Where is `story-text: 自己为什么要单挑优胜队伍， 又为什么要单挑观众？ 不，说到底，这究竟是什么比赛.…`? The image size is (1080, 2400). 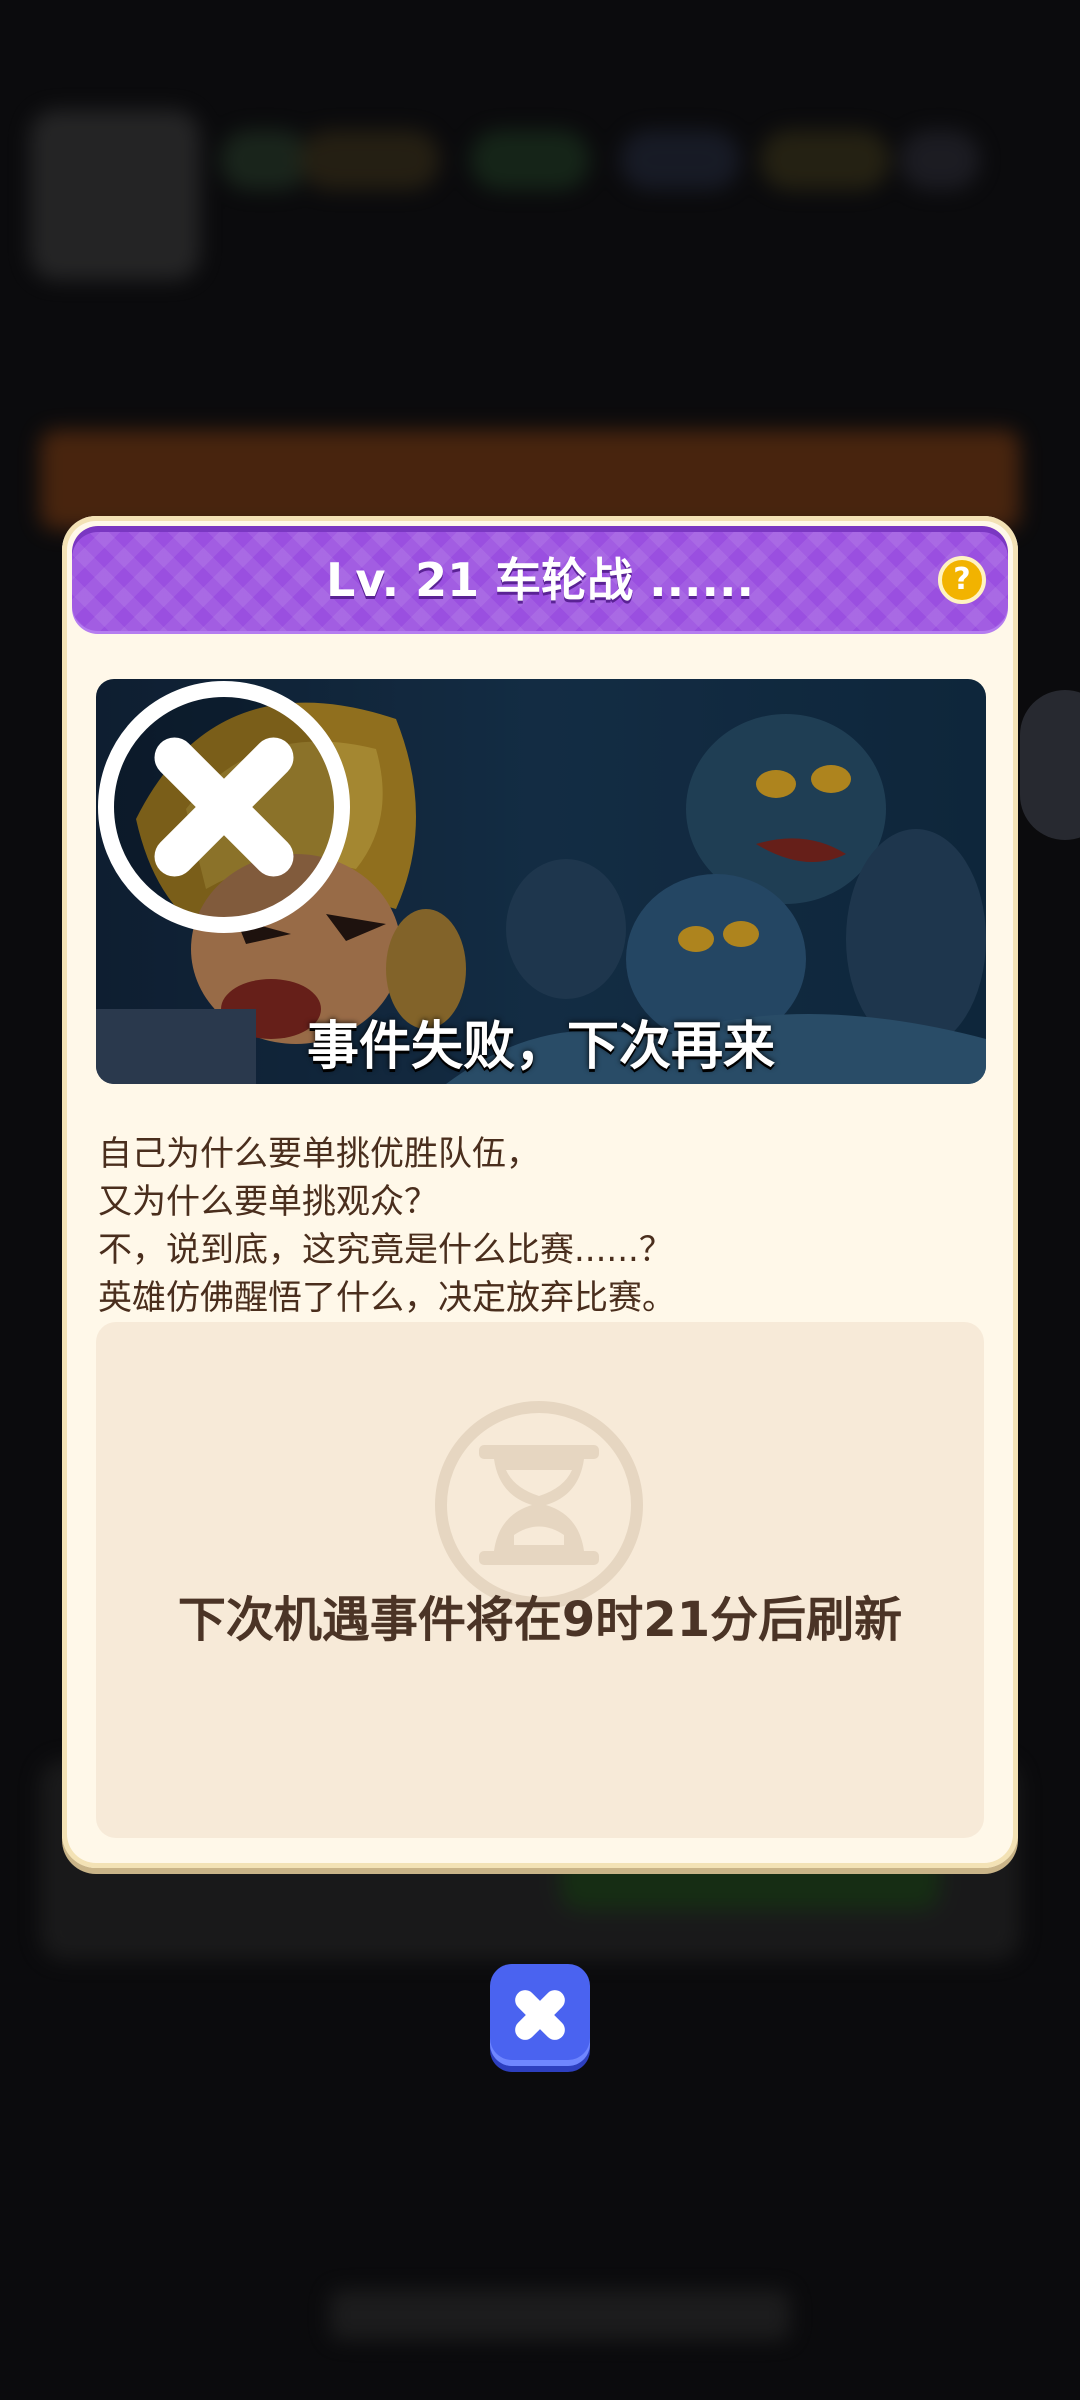
story-text: 自己为什么要单挑优胜队伍， 又为什么要单挑观众？ 不，说到底，这究竟是什么比赛.… is located at coordinates (538, 1226).